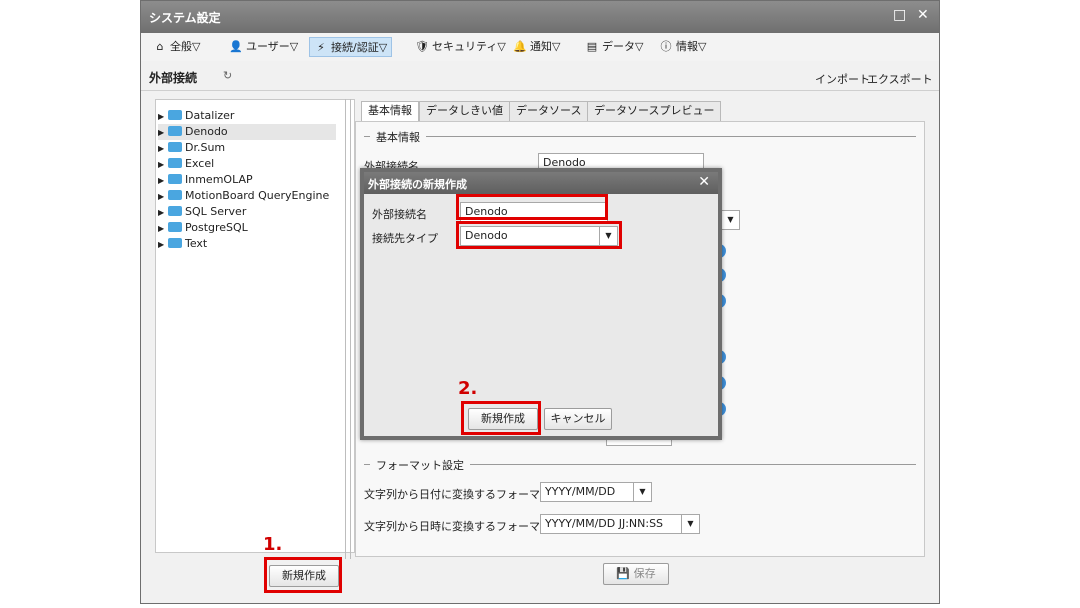 The image size is (1080, 608). What do you see at coordinates (243, 196) in the screenshot?
I see `tree-item-motionboard-queryengine: ▶ MotionBoard QueryEngine` at bounding box center [243, 196].